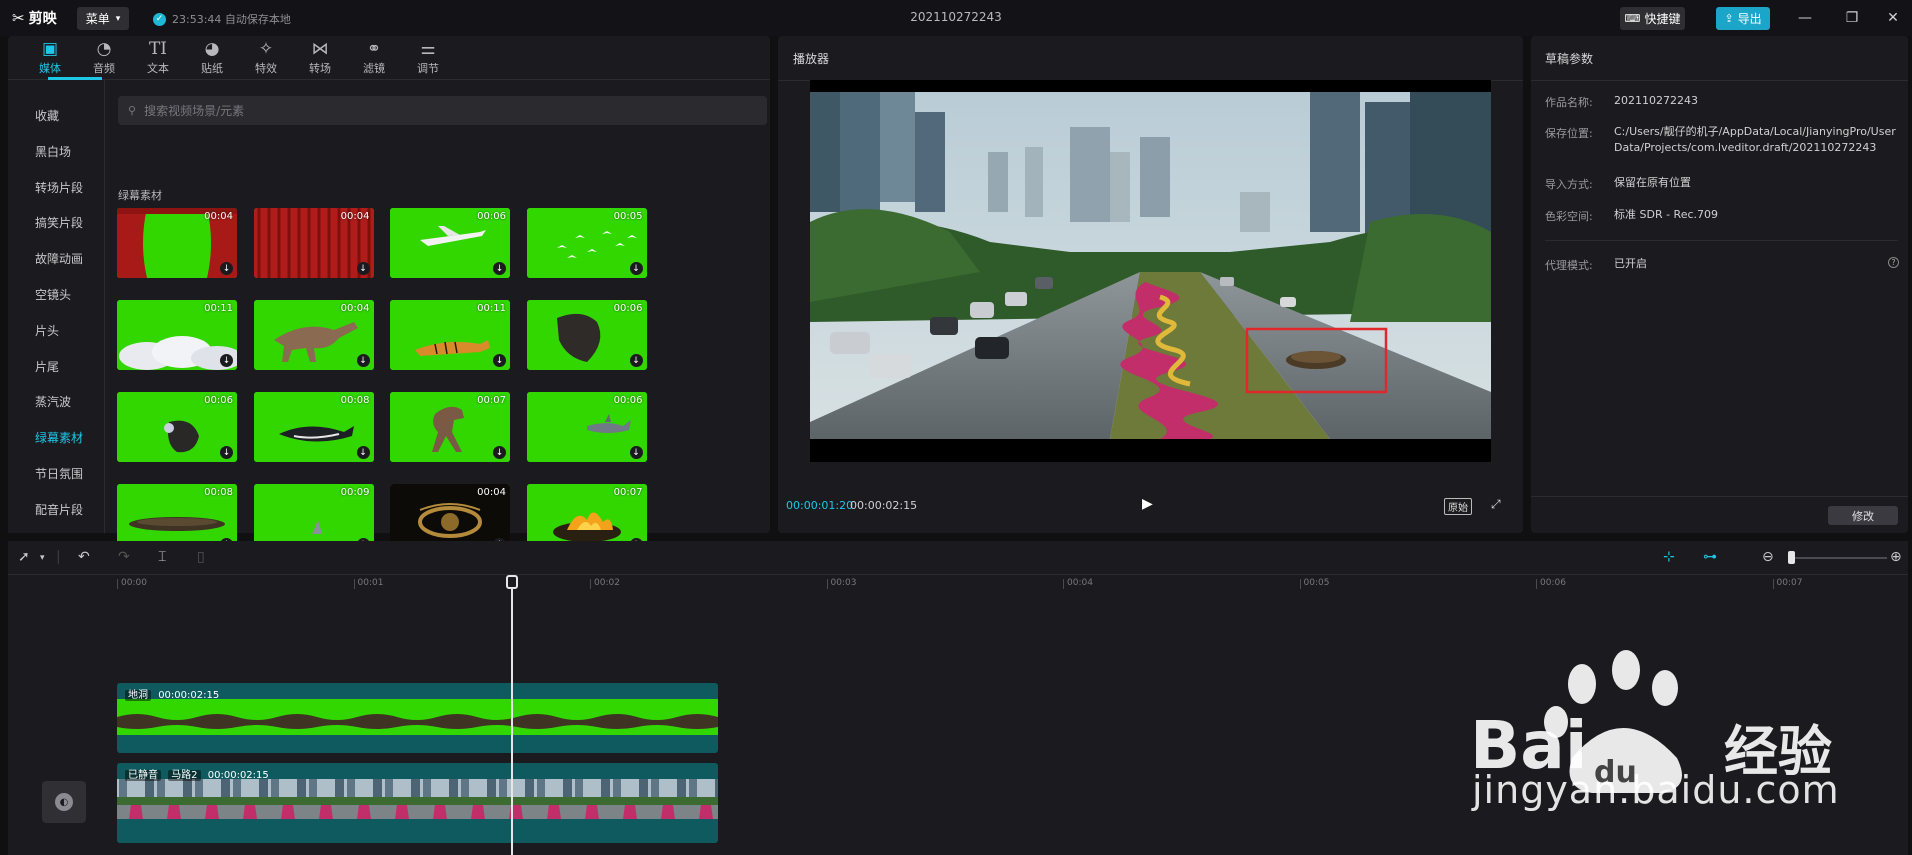 The image size is (1912, 855). I want to click on shortcut-button: ⌨ 快捷键, so click(1652, 18).